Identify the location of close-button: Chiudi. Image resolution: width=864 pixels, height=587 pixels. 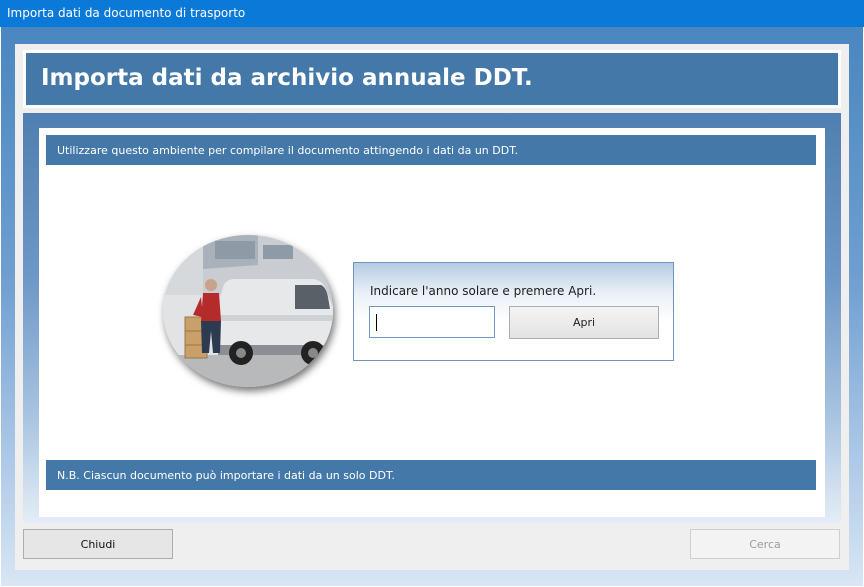
(98, 544).